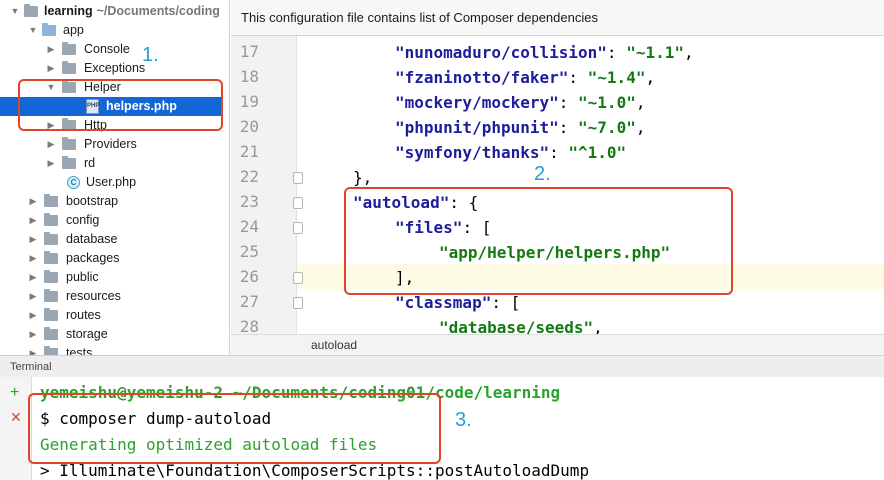  I want to click on terminal-title: Terminal, so click(442, 366).